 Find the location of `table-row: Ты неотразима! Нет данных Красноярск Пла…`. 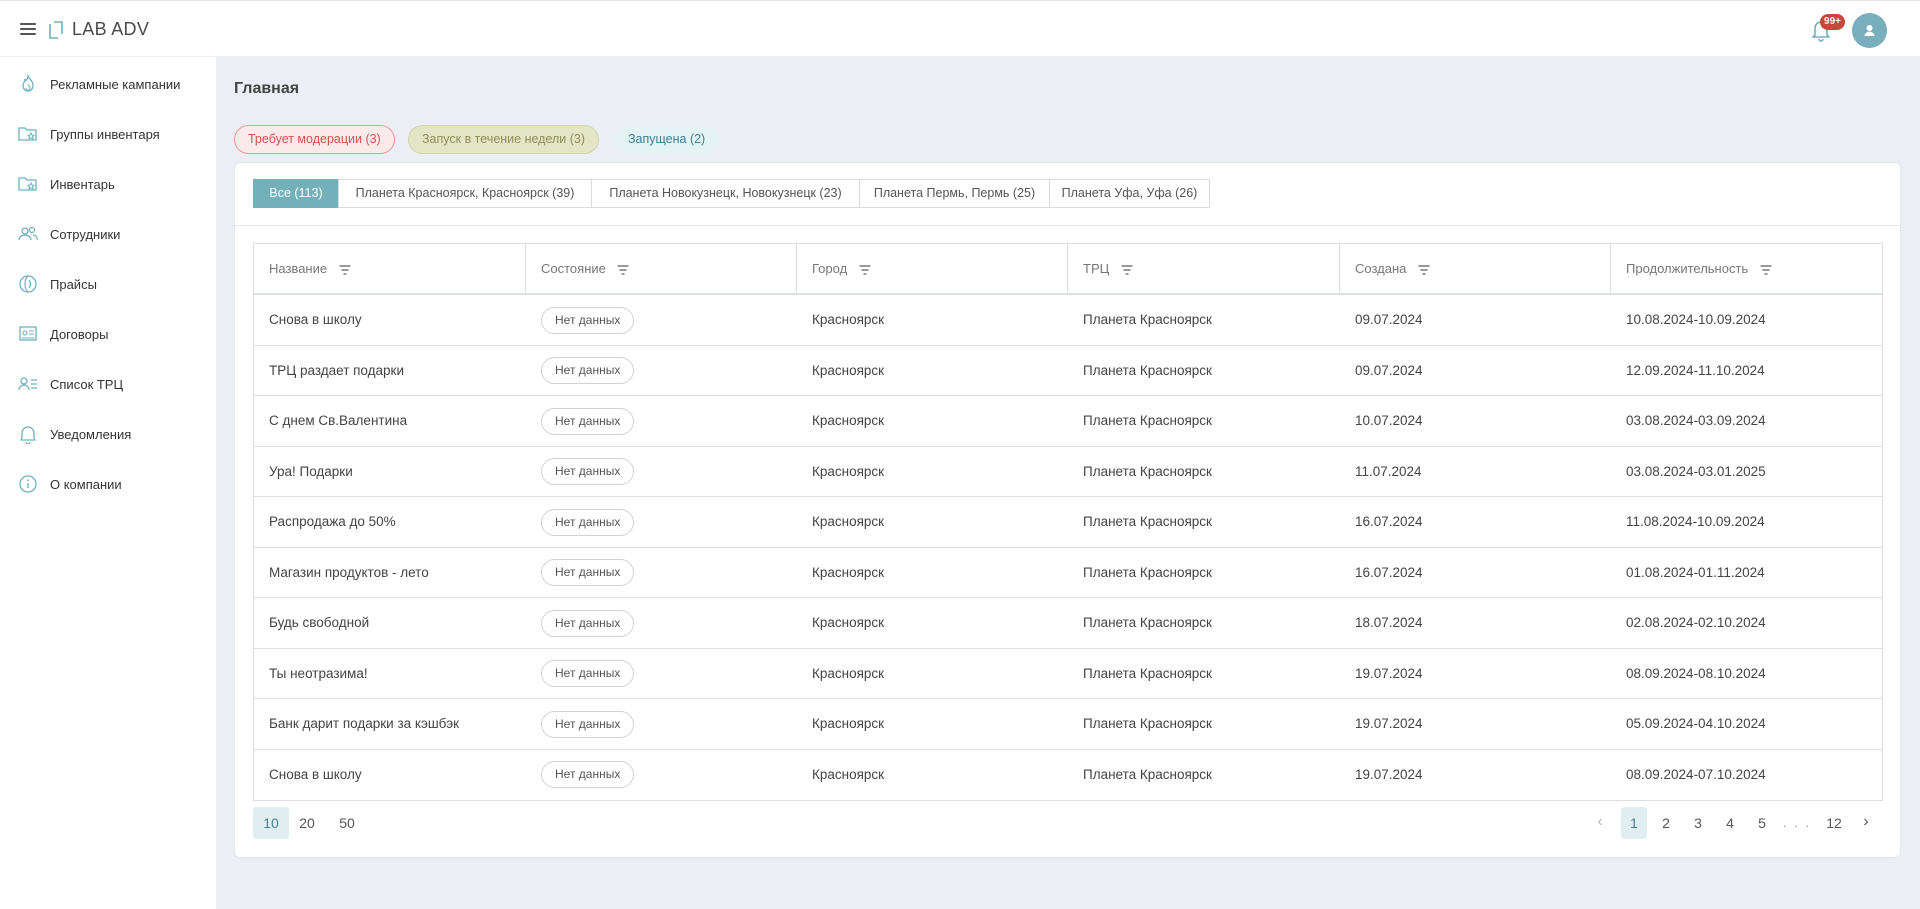

table-row: Ты неотразима! Нет данных Красноярск Пла… is located at coordinates (1068, 674).